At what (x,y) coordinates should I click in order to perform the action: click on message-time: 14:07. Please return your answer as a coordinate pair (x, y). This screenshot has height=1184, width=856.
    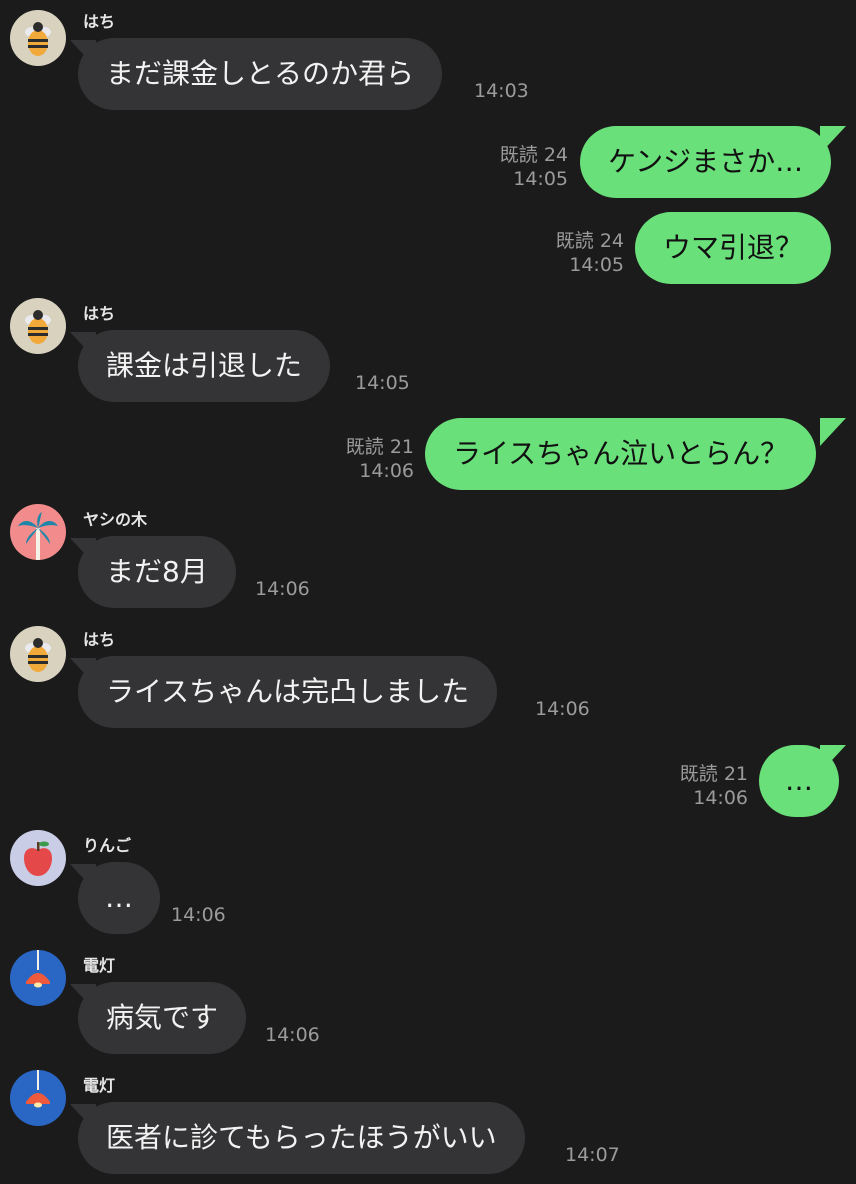
    Looking at the image, I should click on (592, 1155).